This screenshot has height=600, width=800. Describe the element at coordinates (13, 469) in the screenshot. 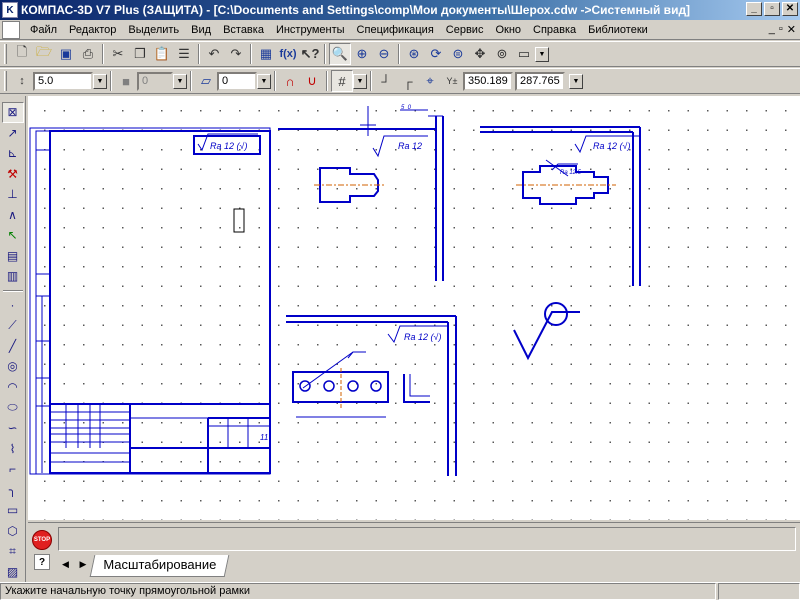

I see `chamfer-tool-icon: ⌐` at that location.